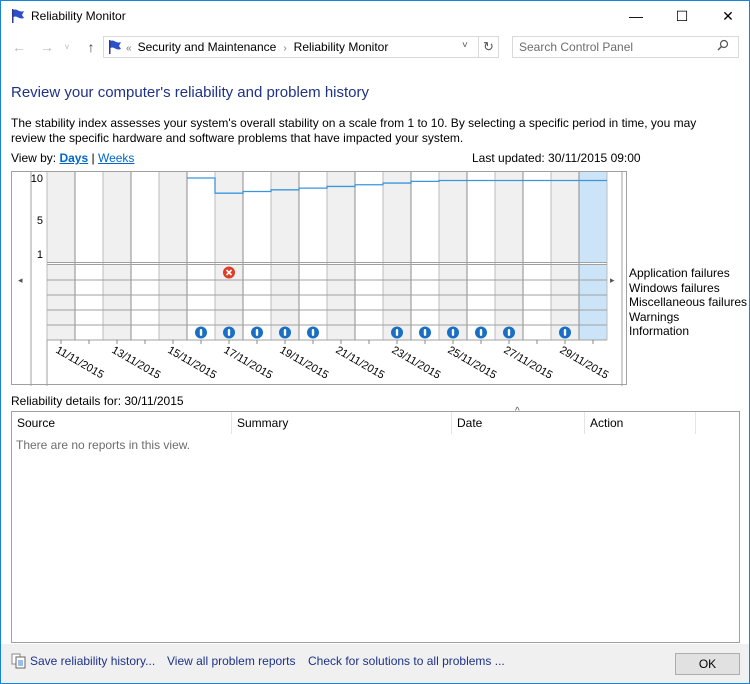 The height and width of the screenshot is (684, 750). I want to click on breadcrumb-security-and-maintenance: Security and Maintenance, so click(207, 47).